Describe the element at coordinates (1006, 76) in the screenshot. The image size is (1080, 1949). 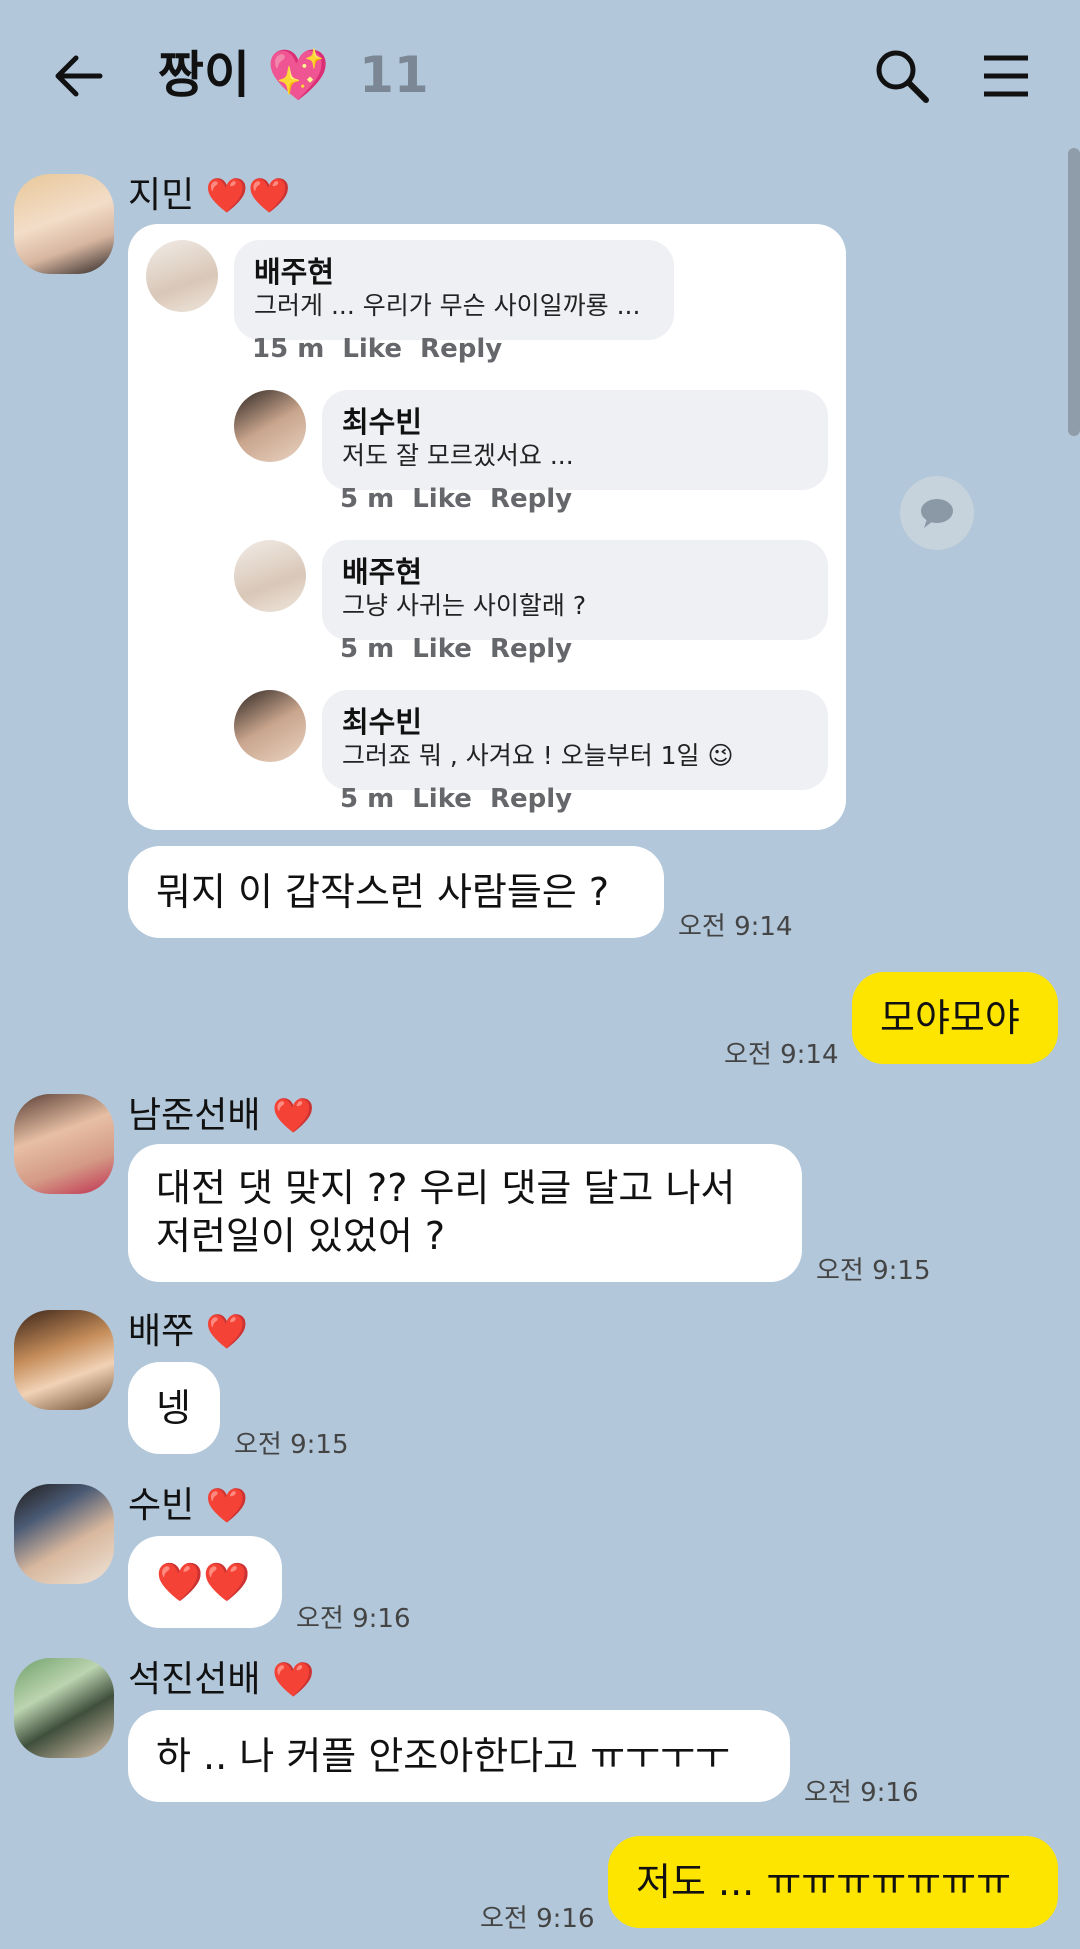
I see `hamburger-menu-icon` at that location.